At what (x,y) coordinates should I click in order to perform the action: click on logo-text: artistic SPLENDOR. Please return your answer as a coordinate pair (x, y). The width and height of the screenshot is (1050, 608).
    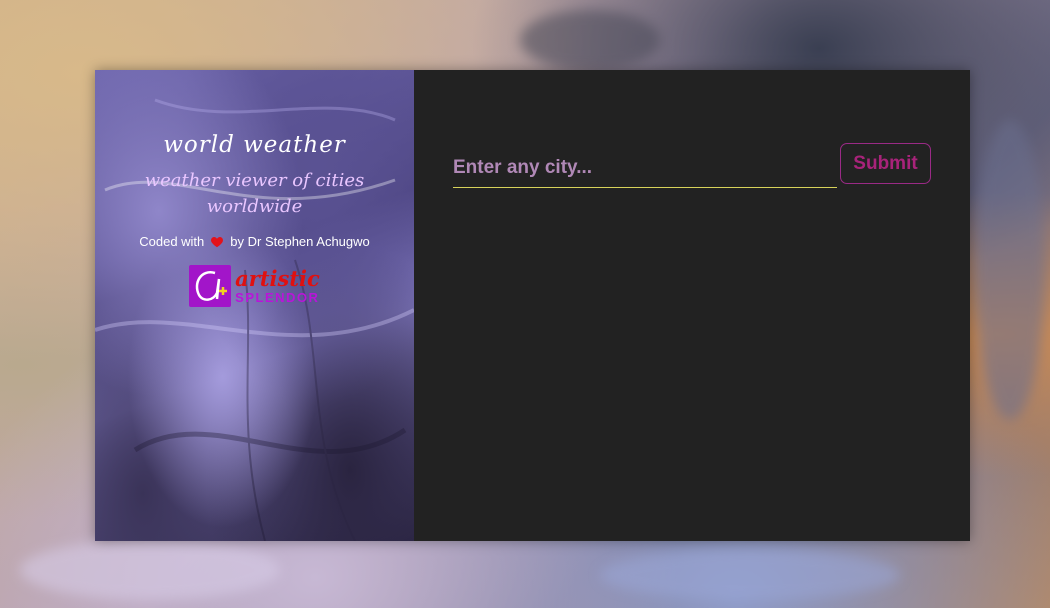
    Looking at the image, I should click on (277, 286).